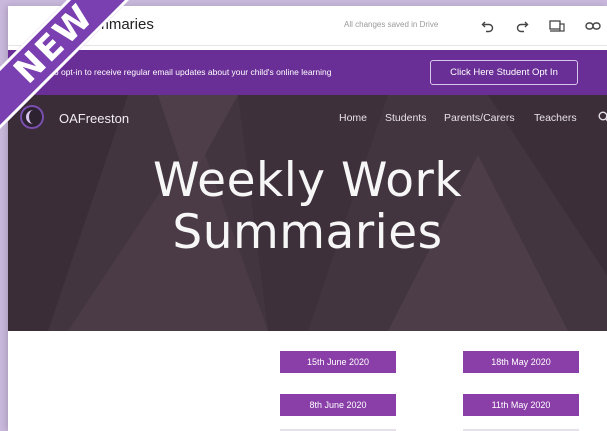  What do you see at coordinates (391, 24) in the screenshot?
I see `save-status-text: All changes saved in Drive` at bounding box center [391, 24].